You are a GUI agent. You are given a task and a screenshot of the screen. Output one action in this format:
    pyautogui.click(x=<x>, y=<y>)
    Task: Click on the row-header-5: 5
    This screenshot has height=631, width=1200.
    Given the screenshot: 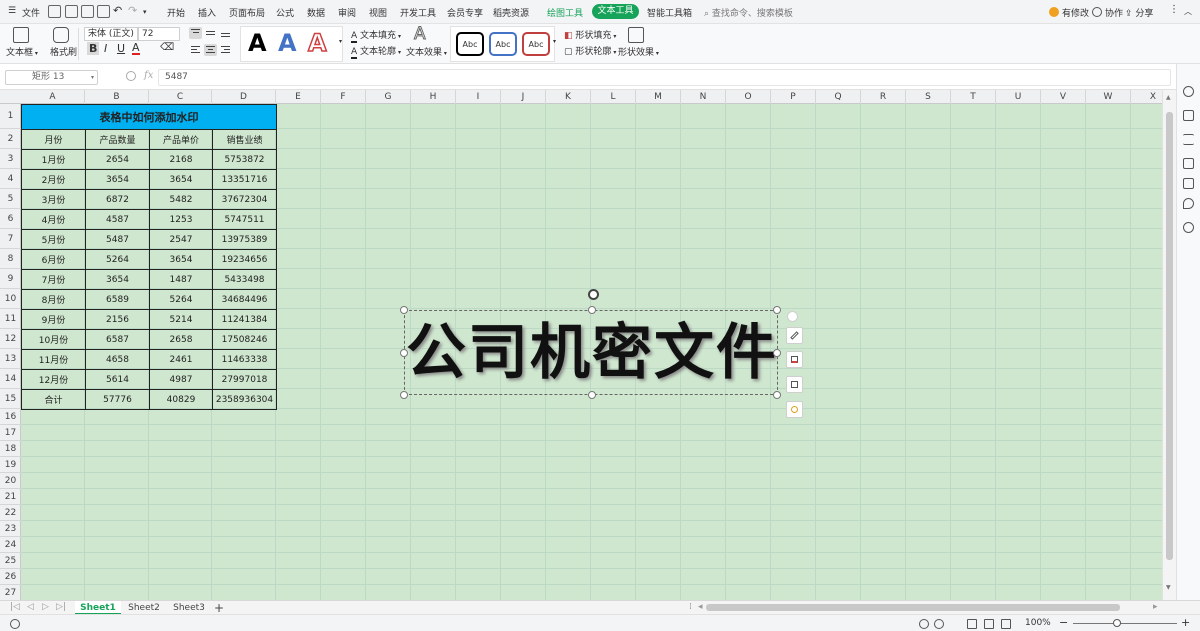 What is the action you would take?
    pyautogui.click(x=10, y=199)
    